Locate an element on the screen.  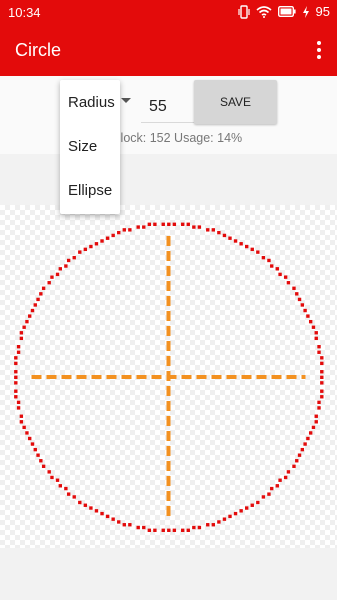
app-title: Circle is located at coordinates (38, 50).